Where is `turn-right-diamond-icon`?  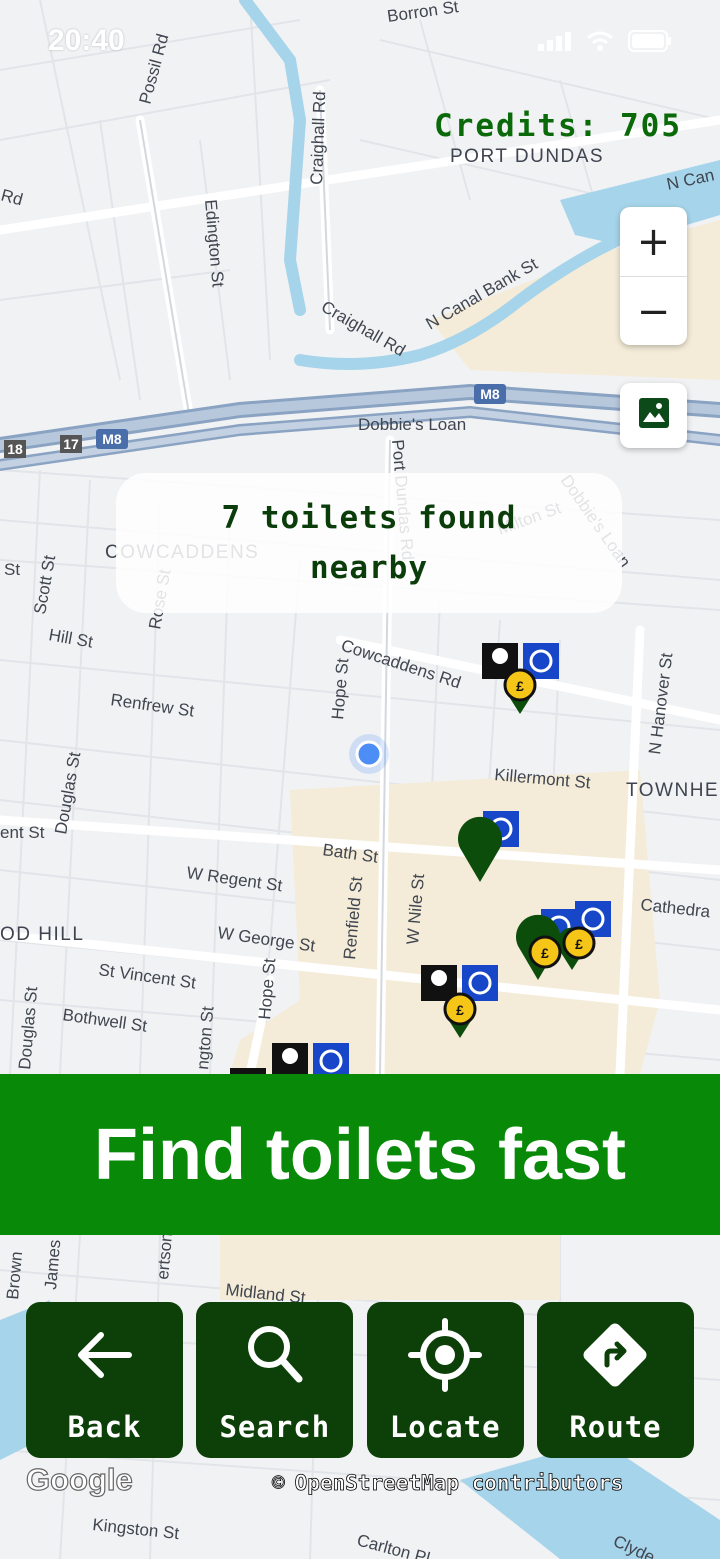
turn-right-diamond-icon is located at coordinates (615, 1357).